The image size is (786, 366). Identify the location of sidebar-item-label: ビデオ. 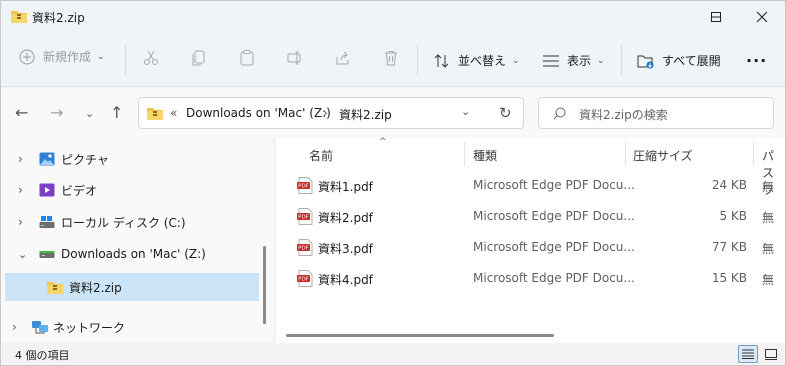
(79, 190).